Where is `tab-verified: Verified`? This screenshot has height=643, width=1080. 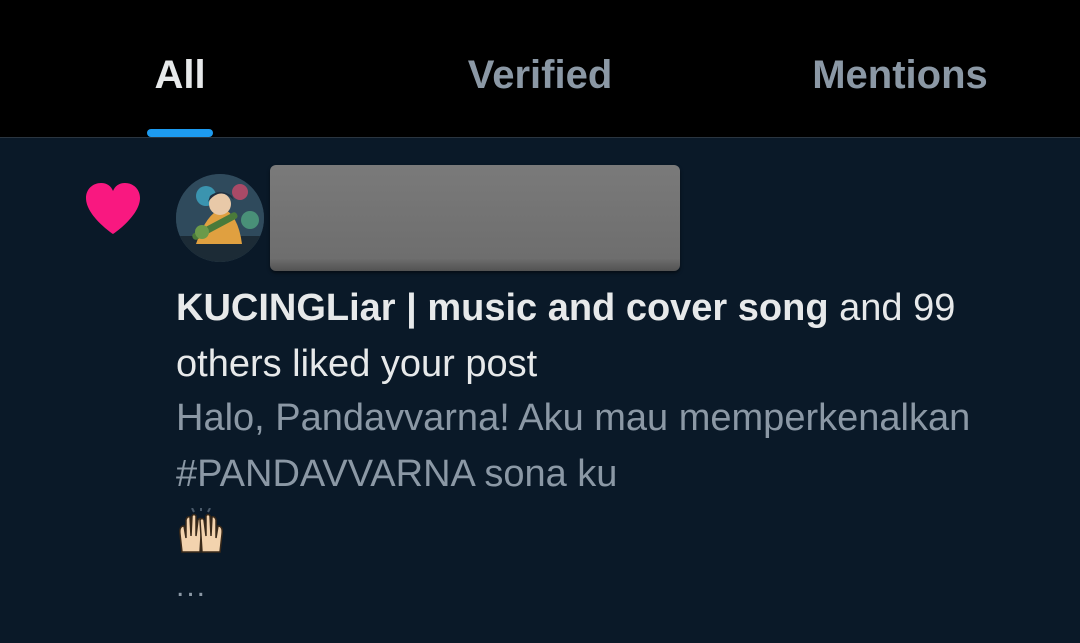
tab-verified: Verified is located at coordinates (540, 68).